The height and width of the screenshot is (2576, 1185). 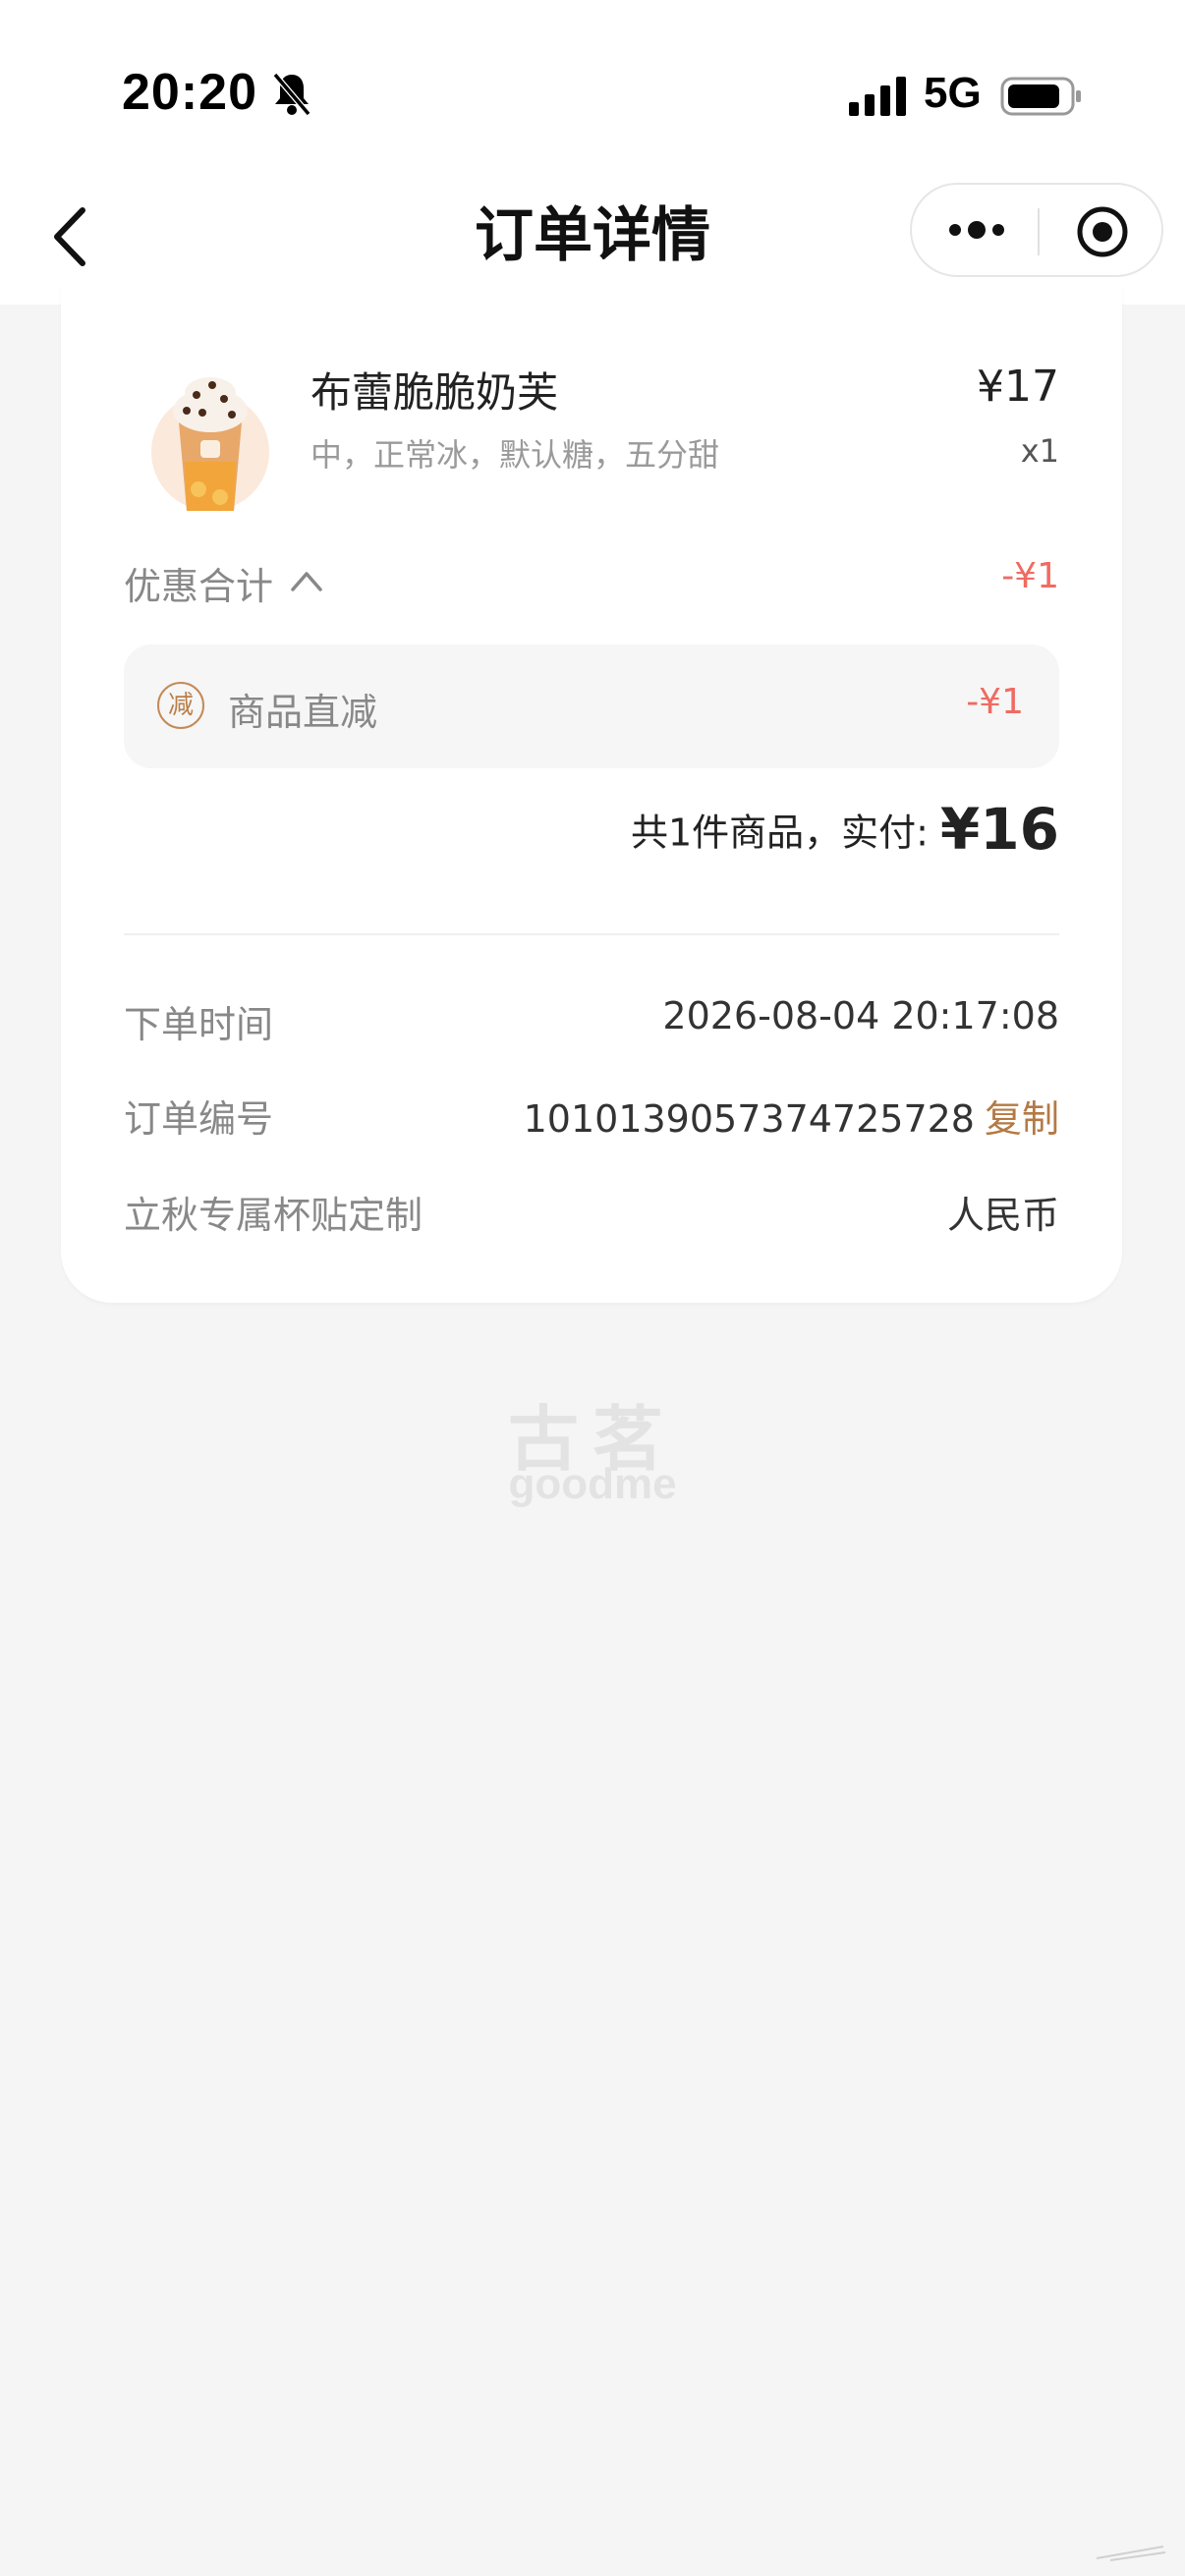 I want to click on bell-muted-icon, so click(x=291, y=94).